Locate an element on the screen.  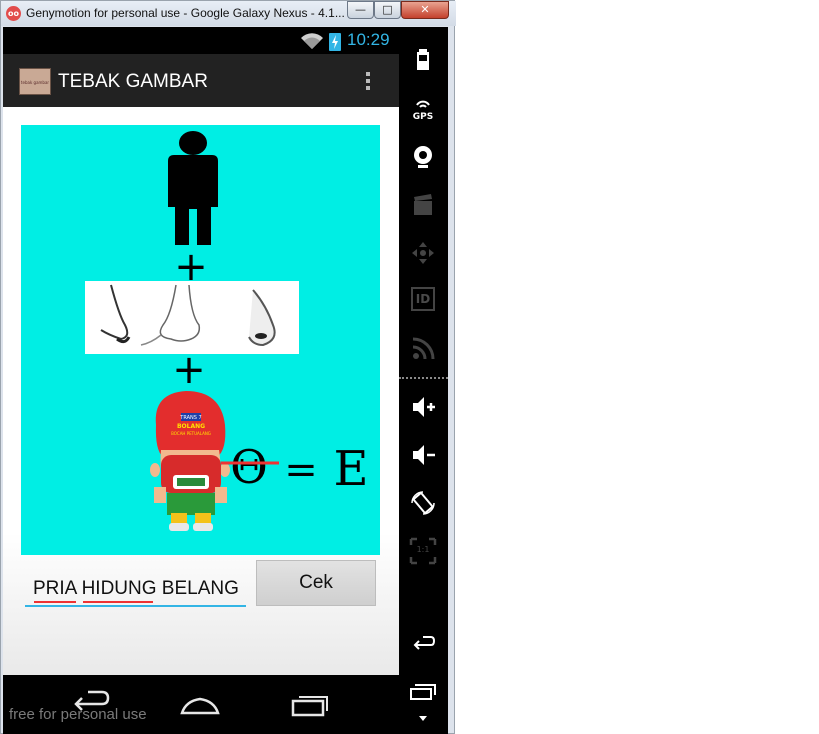
toolbar-separator is located at coordinates (423, 378).